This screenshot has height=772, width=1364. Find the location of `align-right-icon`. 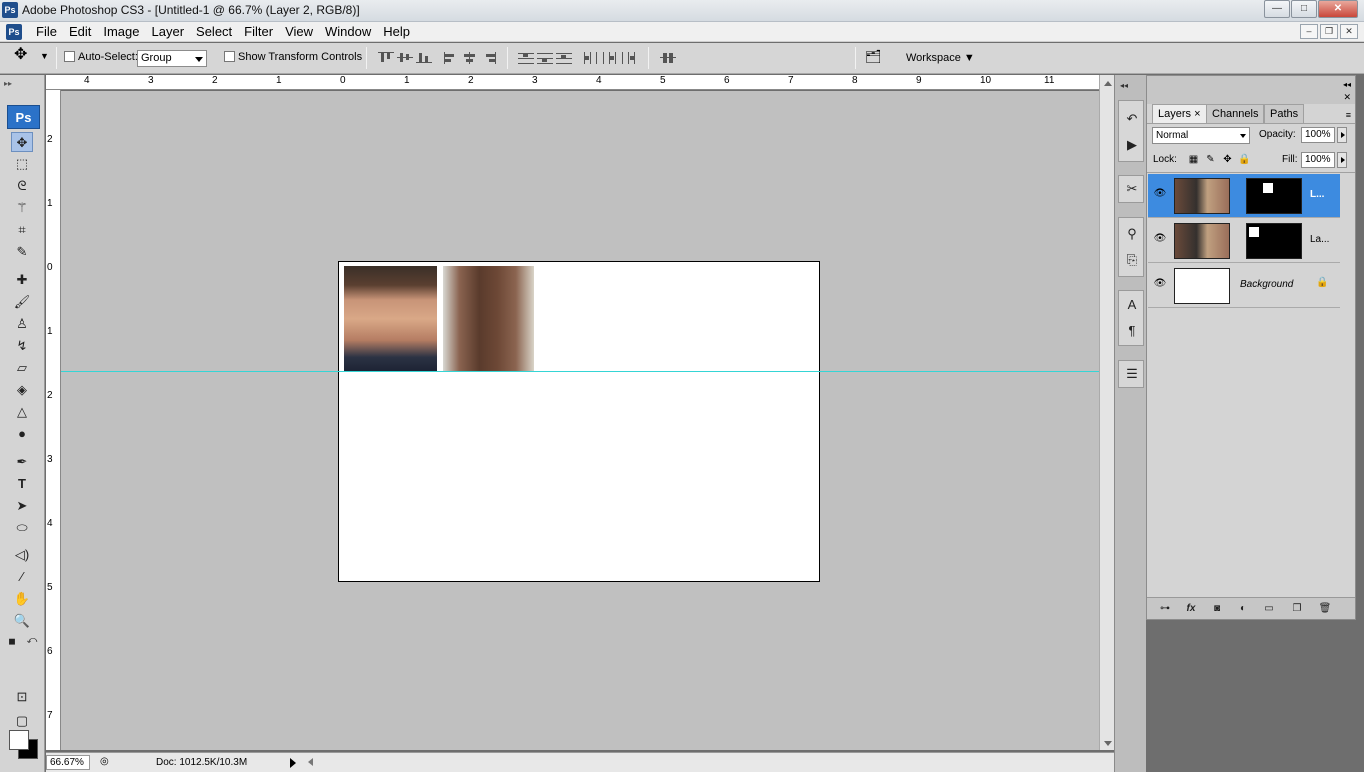

align-right-icon is located at coordinates (489, 58).